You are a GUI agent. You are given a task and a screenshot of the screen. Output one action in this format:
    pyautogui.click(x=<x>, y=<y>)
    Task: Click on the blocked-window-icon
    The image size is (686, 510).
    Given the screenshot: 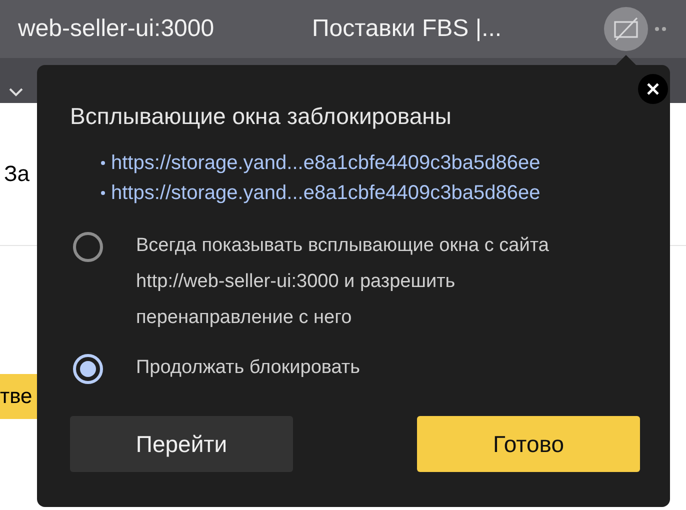 What is the action you would take?
    pyautogui.click(x=626, y=29)
    